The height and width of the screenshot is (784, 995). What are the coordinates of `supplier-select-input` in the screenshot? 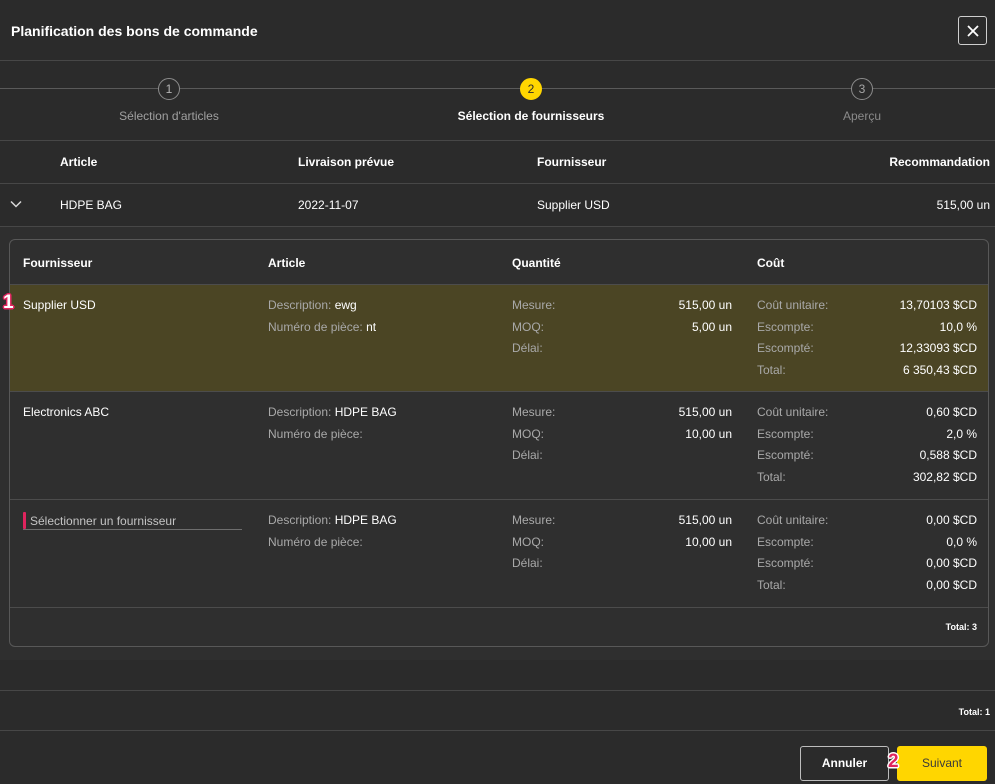 It's located at (132, 520).